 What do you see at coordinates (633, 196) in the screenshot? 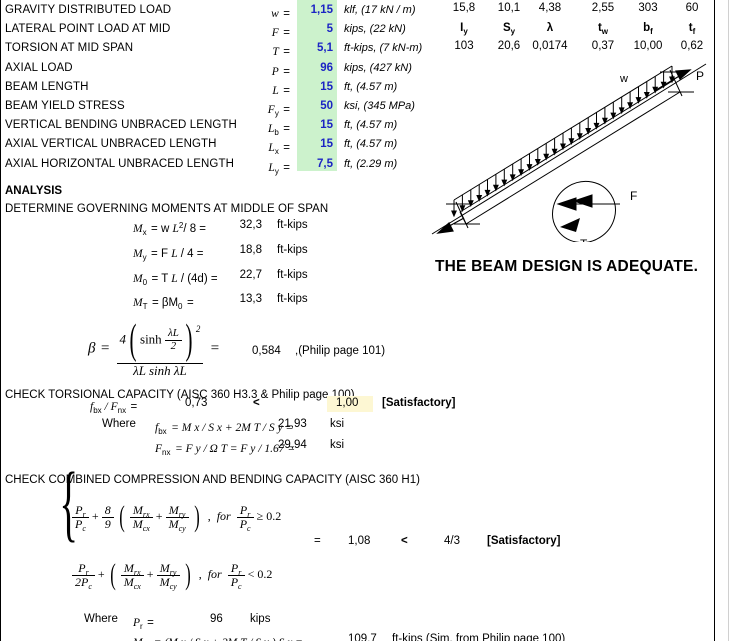
I see `diagram-label-F: F` at bounding box center [633, 196].